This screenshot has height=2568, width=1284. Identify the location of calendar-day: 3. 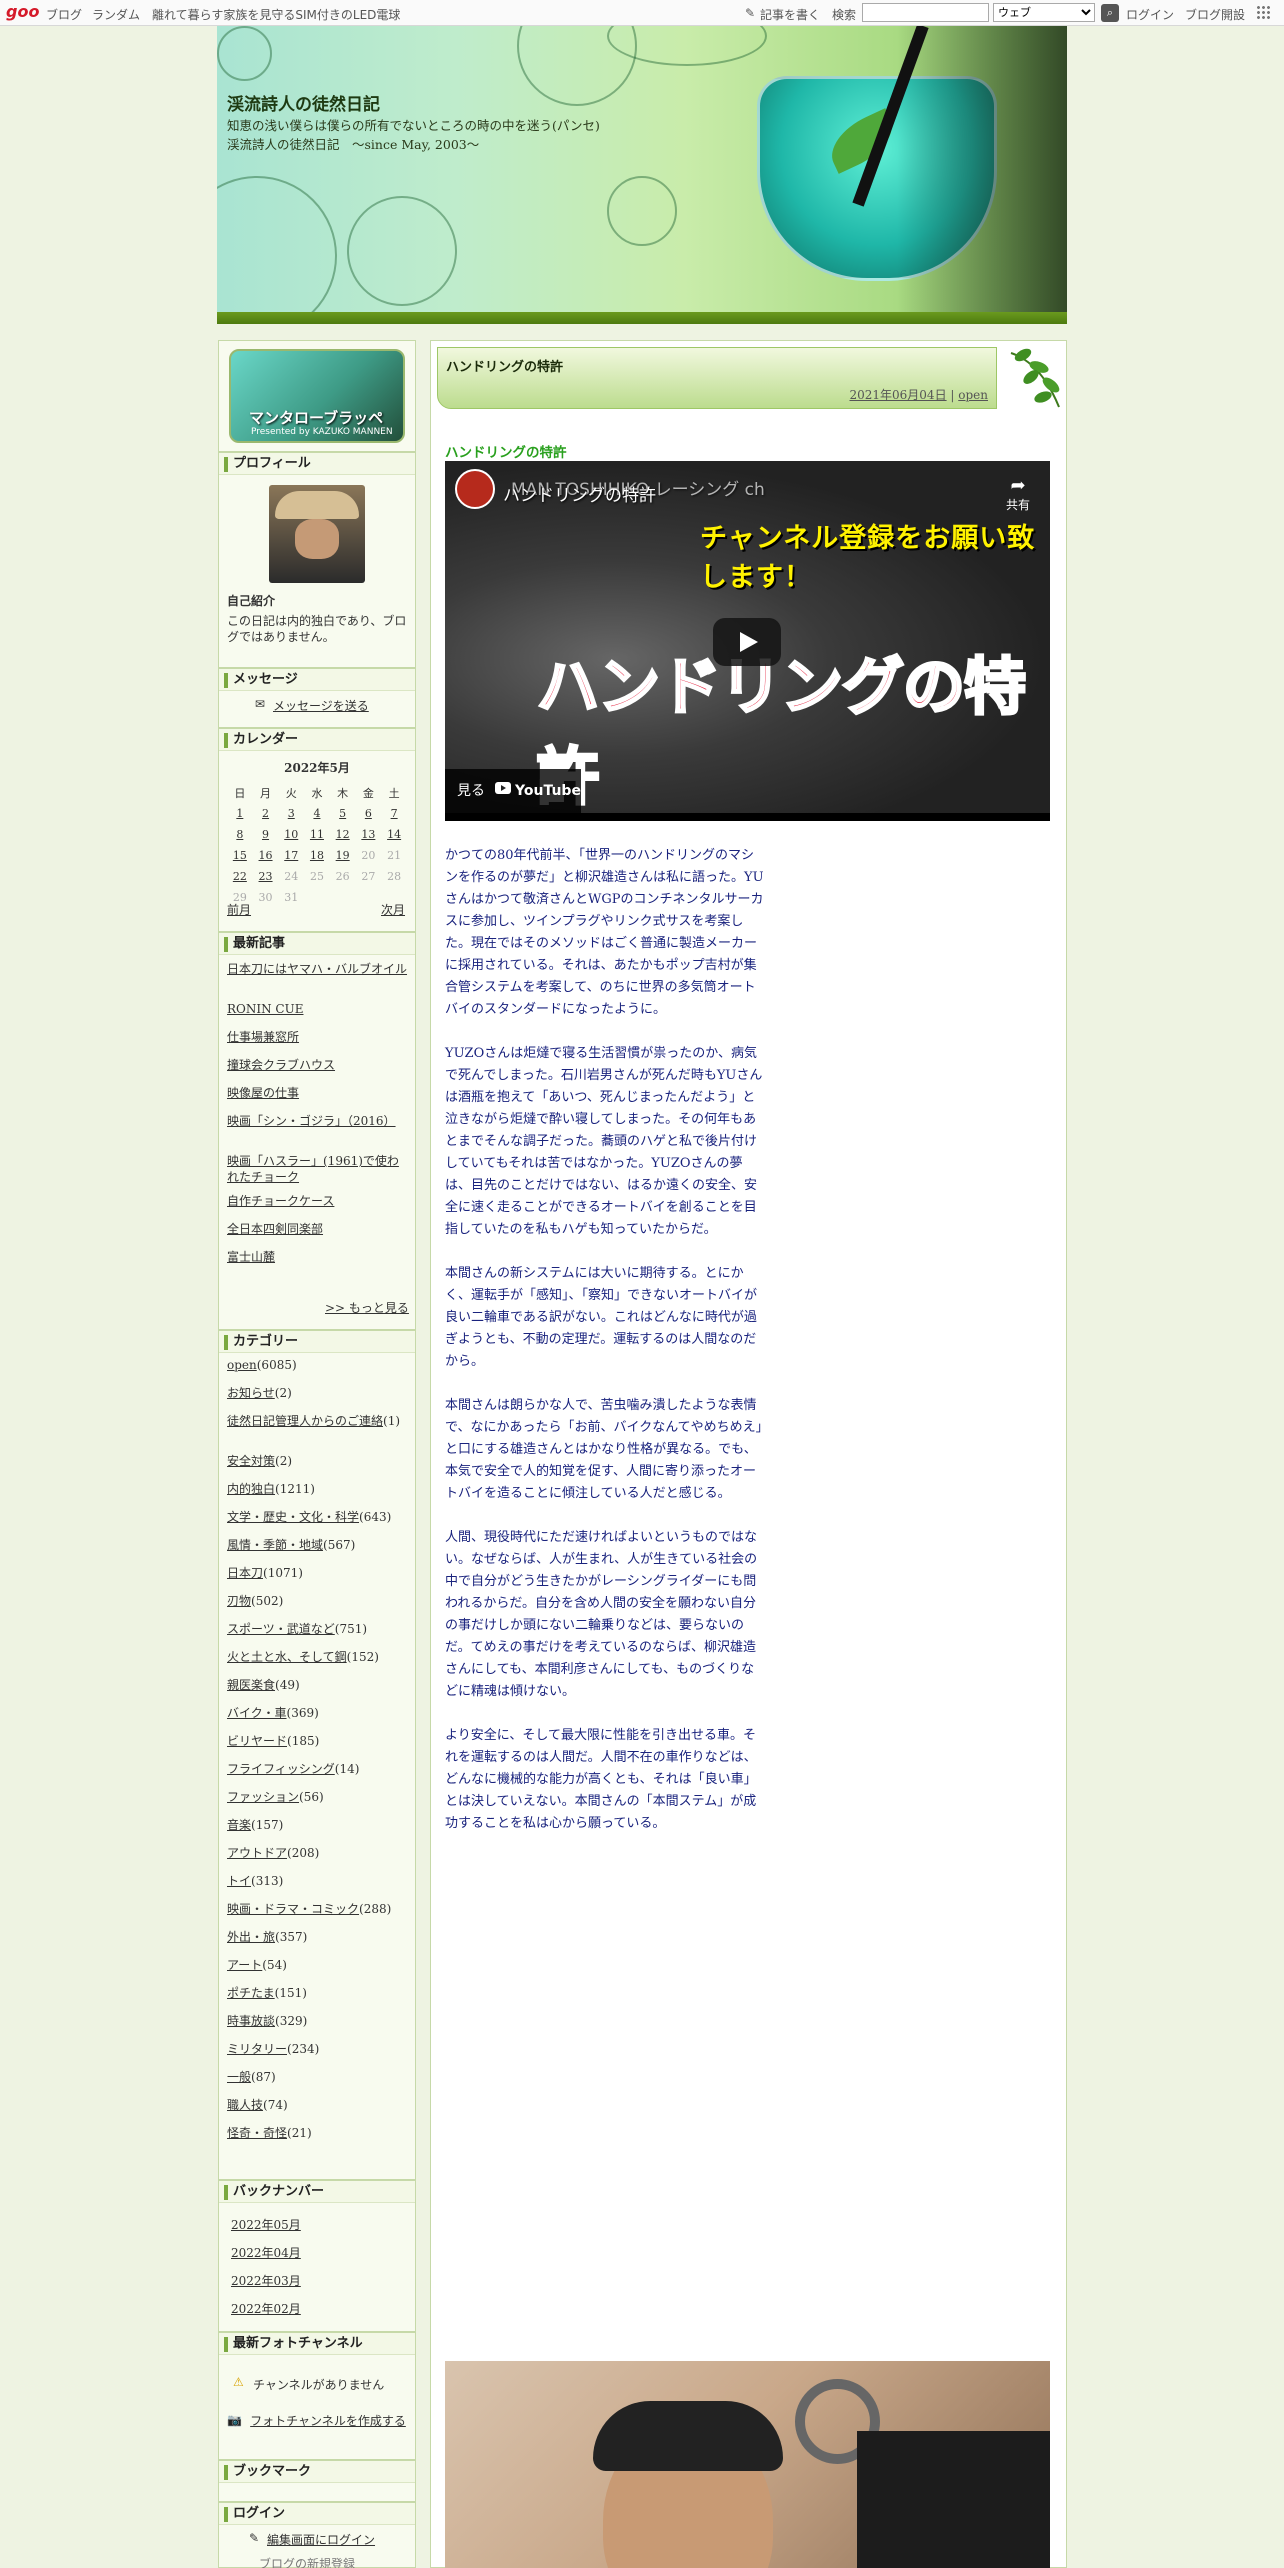
(291, 813).